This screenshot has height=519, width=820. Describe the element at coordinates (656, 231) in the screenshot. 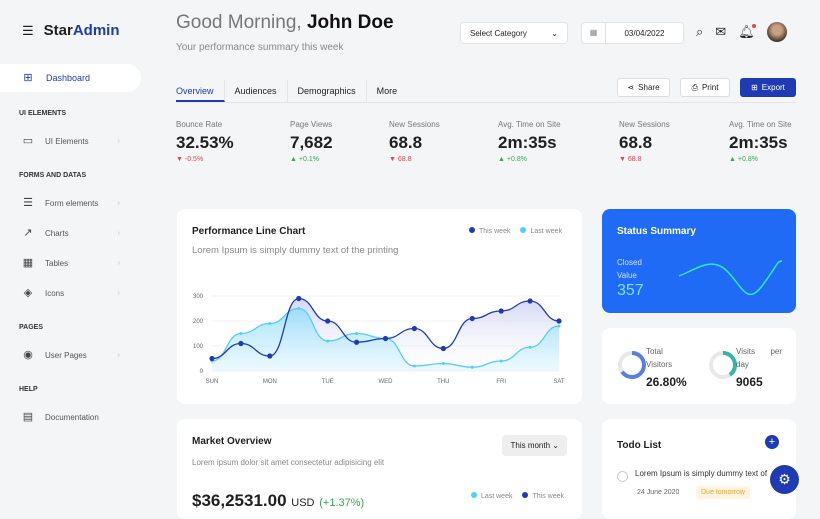

I see `card-title: Status Summary` at that location.